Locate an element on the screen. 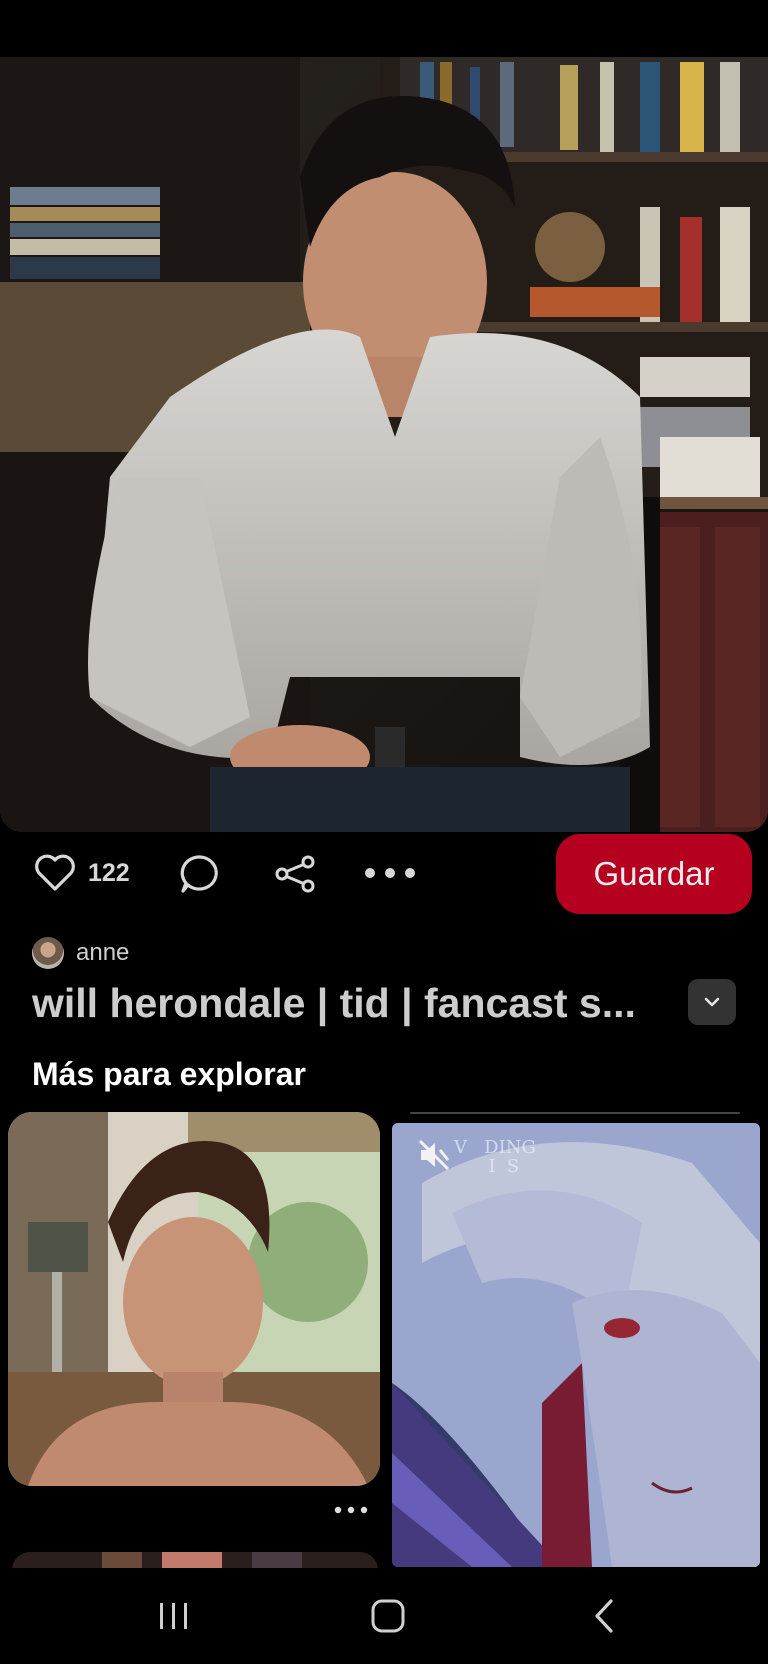  mute-toggle-button is located at coordinates (434, 1155).